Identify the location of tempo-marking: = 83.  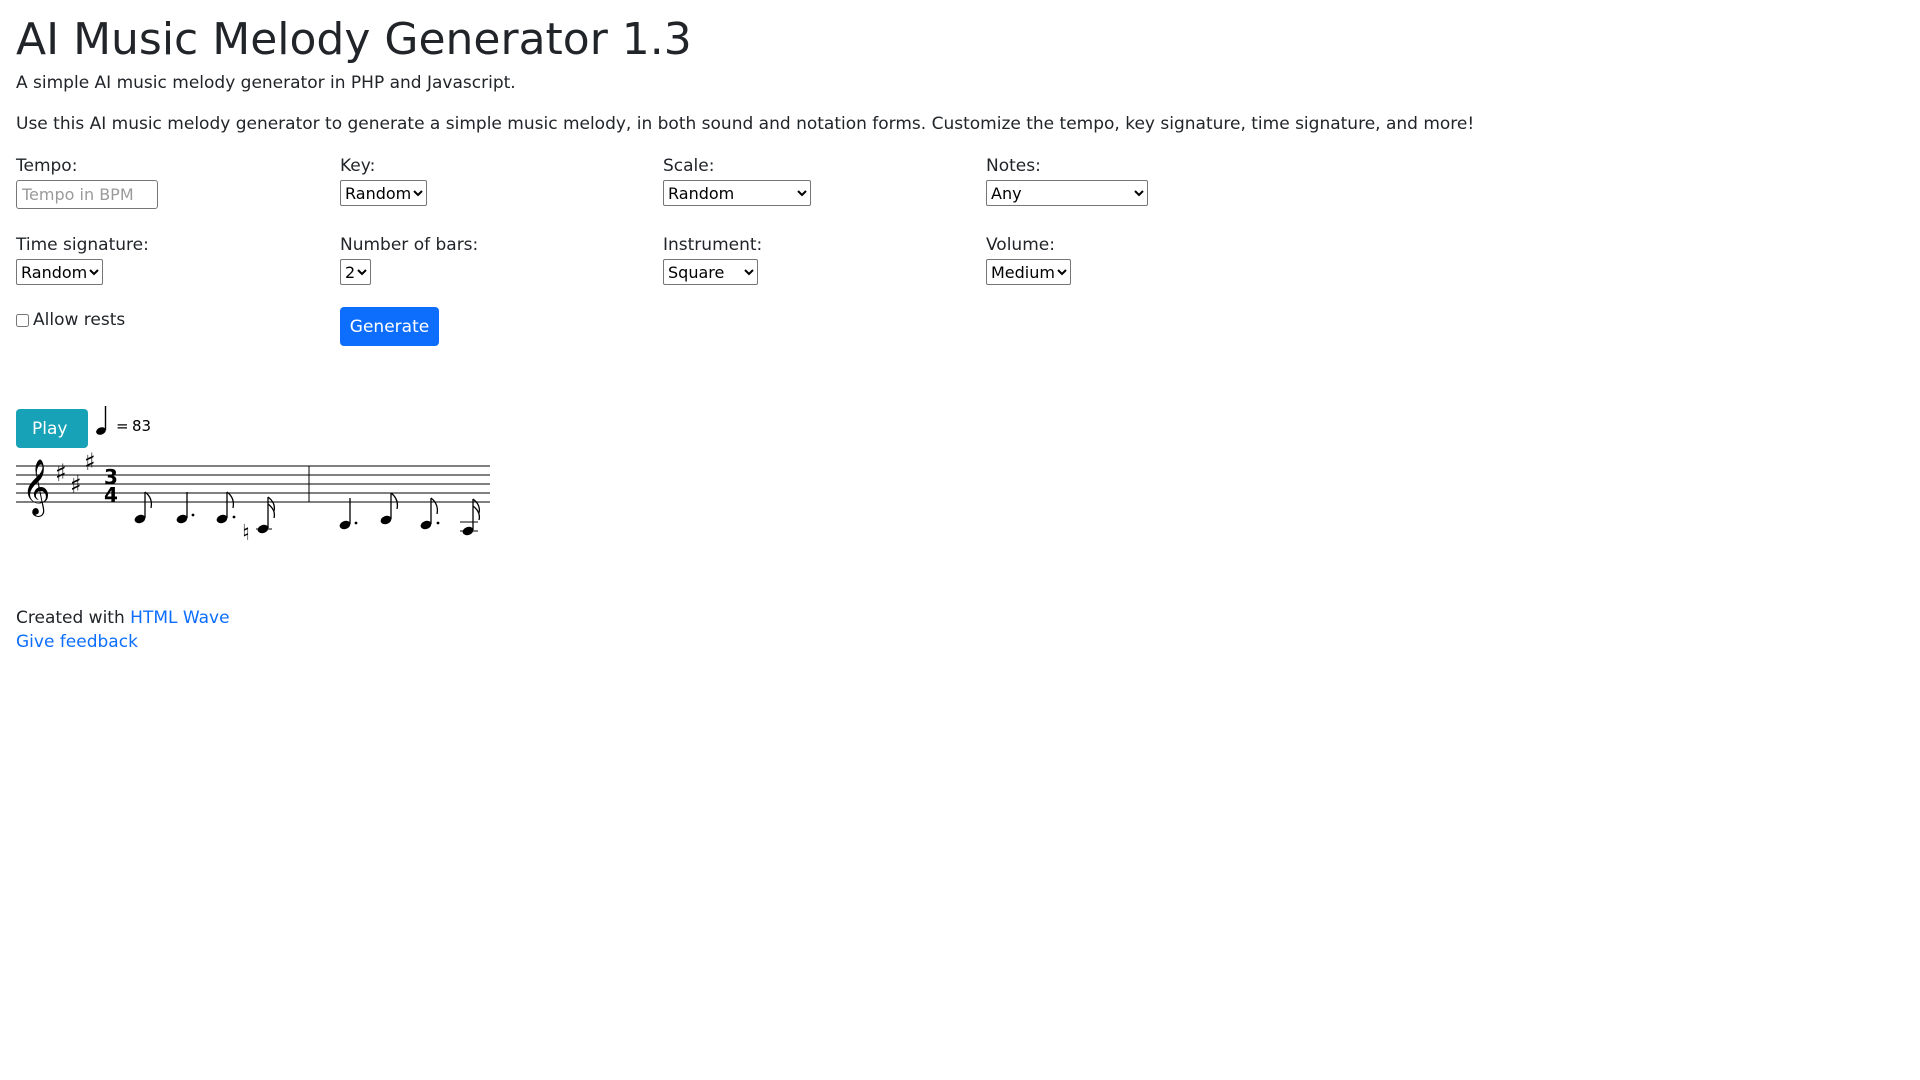
(123, 420).